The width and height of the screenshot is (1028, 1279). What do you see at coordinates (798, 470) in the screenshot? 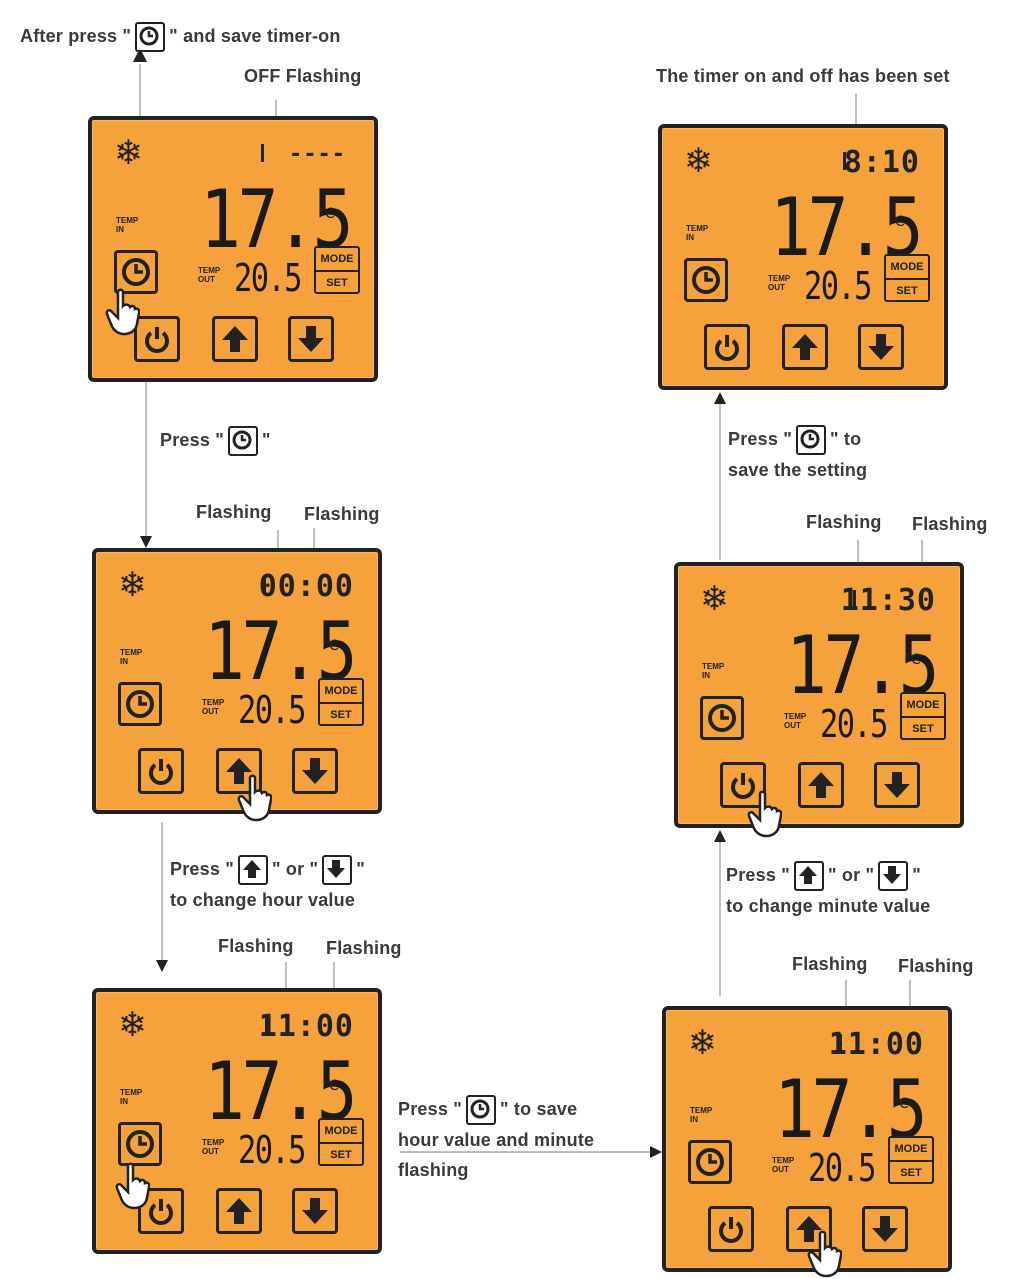
I see `save-setting-text-c: save the setting` at bounding box center [798, 470].